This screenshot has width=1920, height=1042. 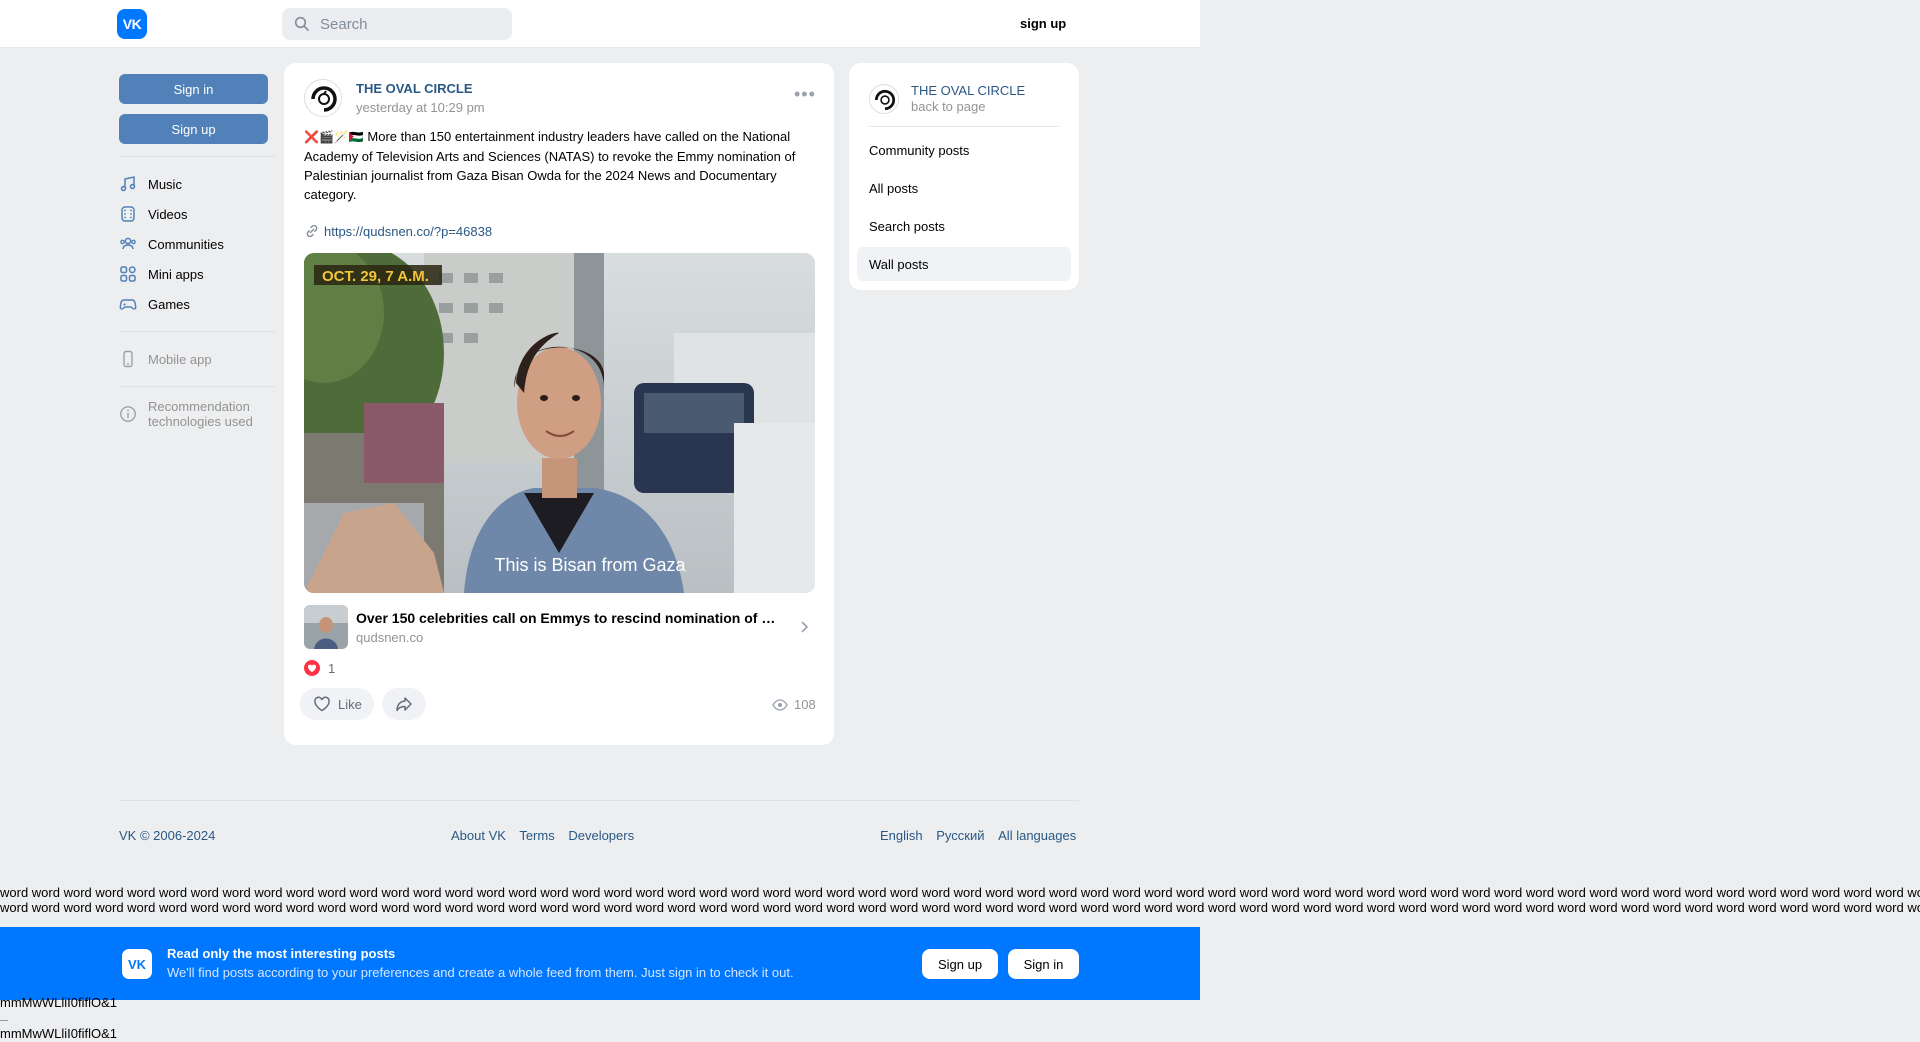 What do you see at coordinates (478, 835) in the screenshot?
I see `about-link: About VK` at bounding box center [478, 835].